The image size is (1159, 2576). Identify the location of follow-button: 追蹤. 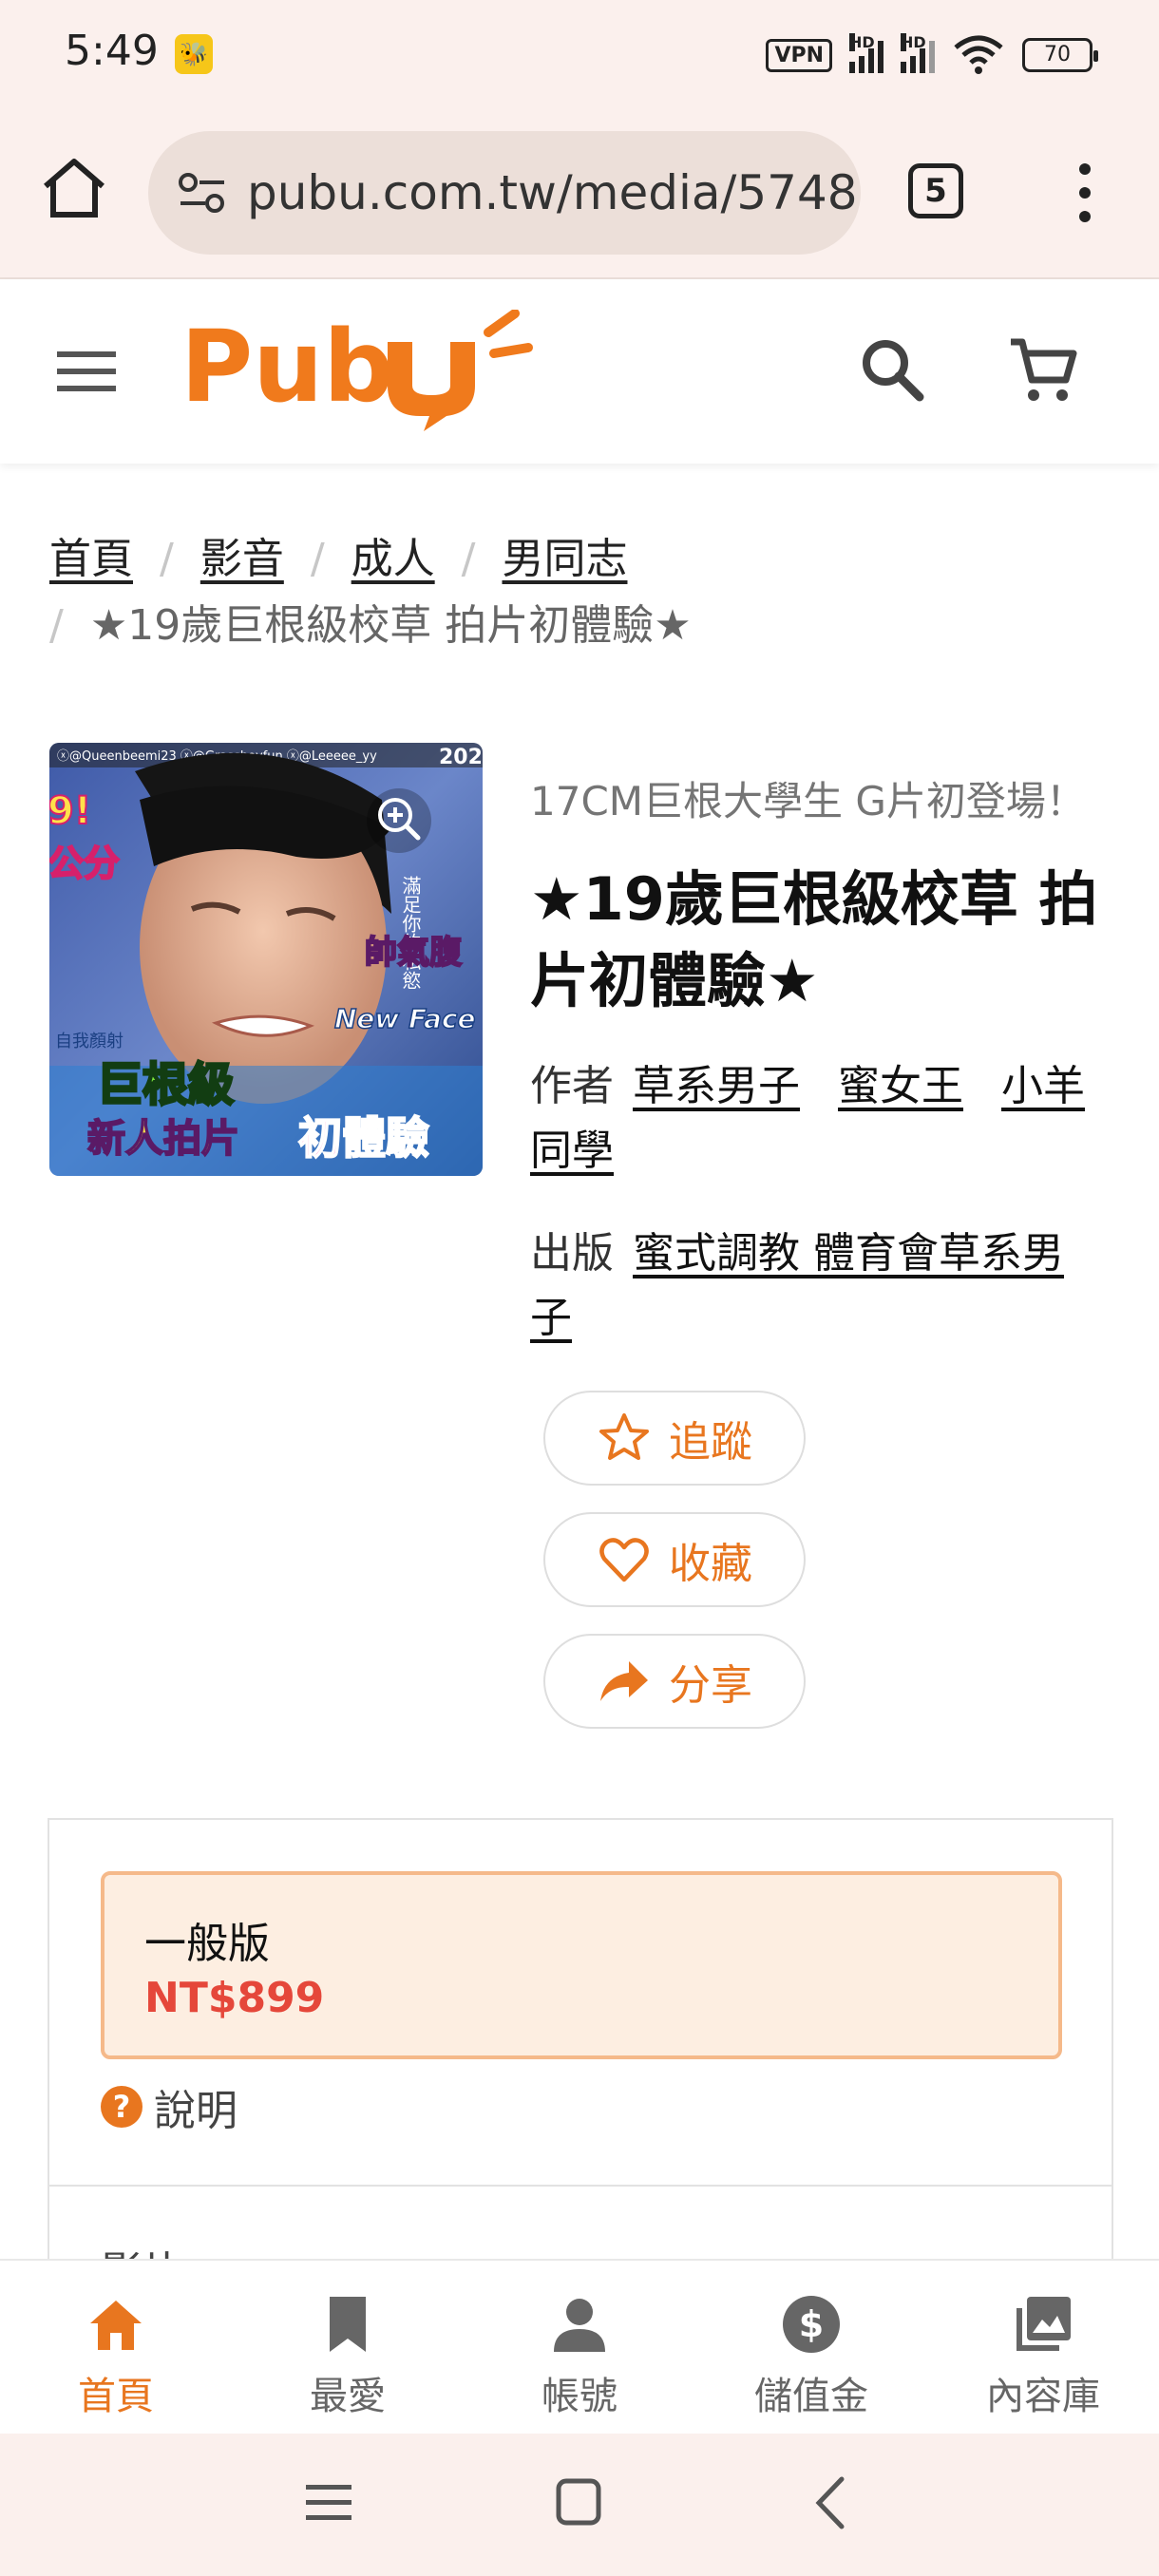
(674, 1438).